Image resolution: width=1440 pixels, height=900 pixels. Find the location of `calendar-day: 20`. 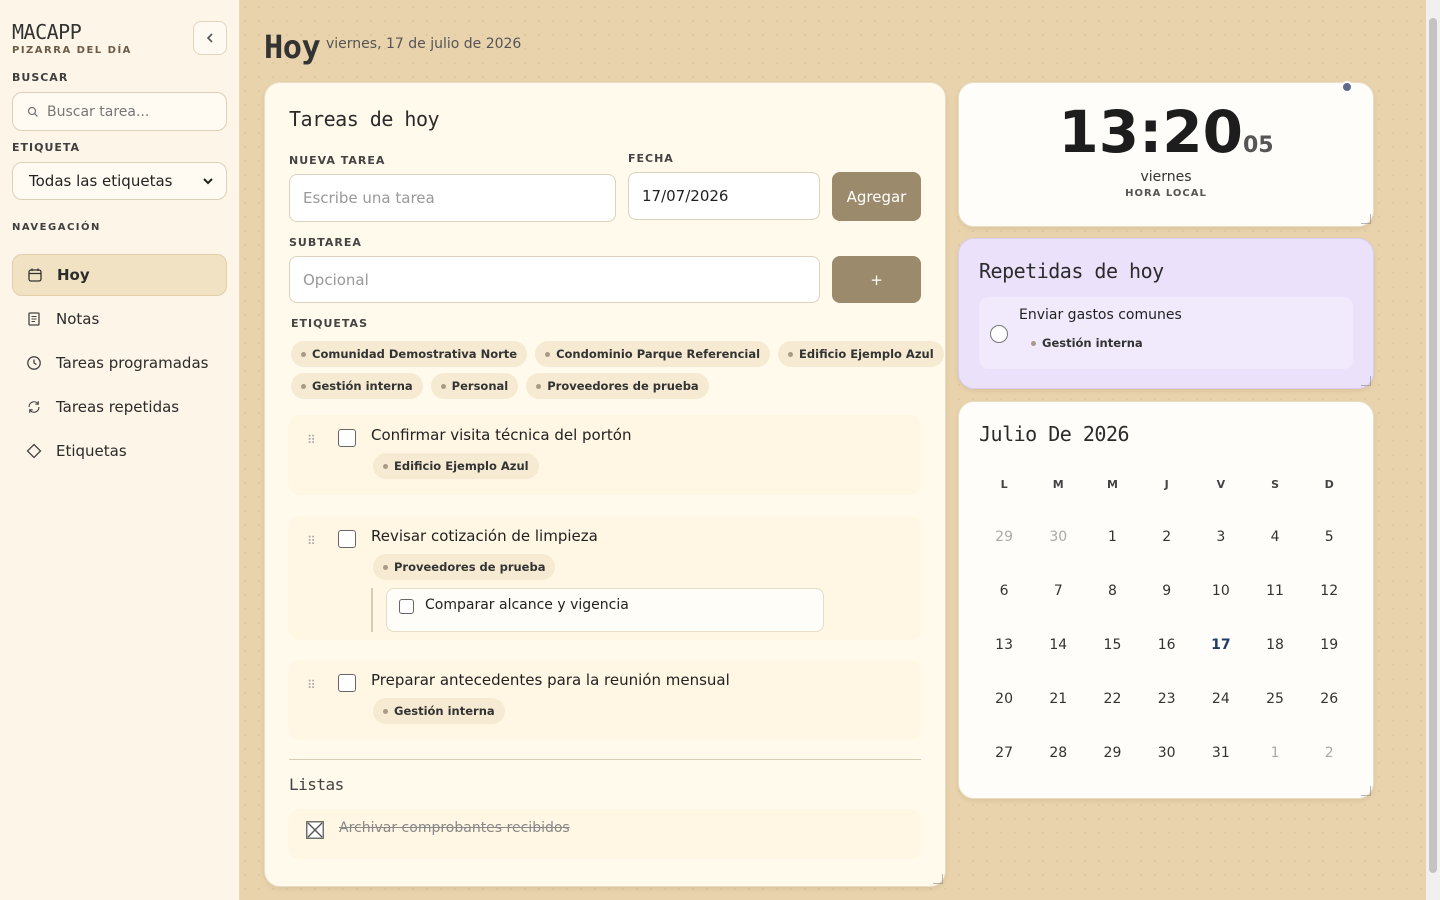

calendar-day: 20 is located at coordinates (1004, 699).